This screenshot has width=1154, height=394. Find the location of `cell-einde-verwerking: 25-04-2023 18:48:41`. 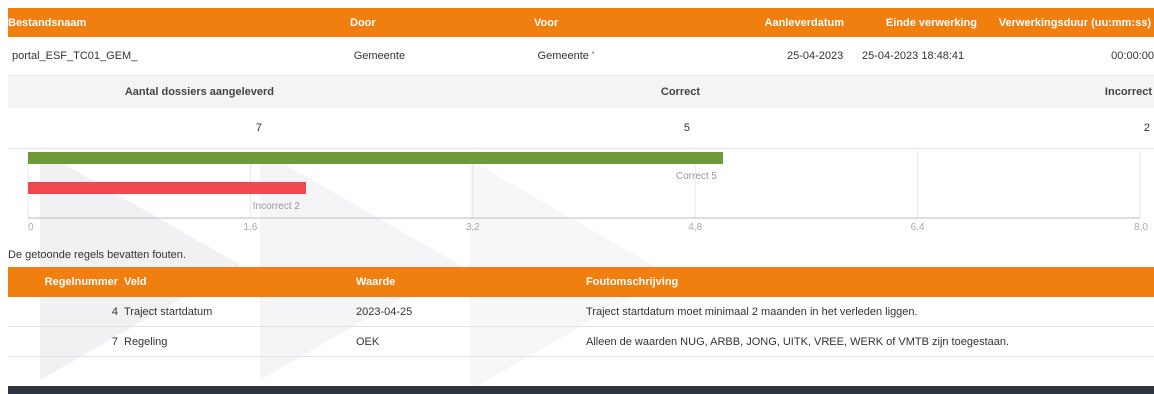

cell-einde-verwerking: 25-04-2023 18:48:41 is located at coordinates (913, 56).